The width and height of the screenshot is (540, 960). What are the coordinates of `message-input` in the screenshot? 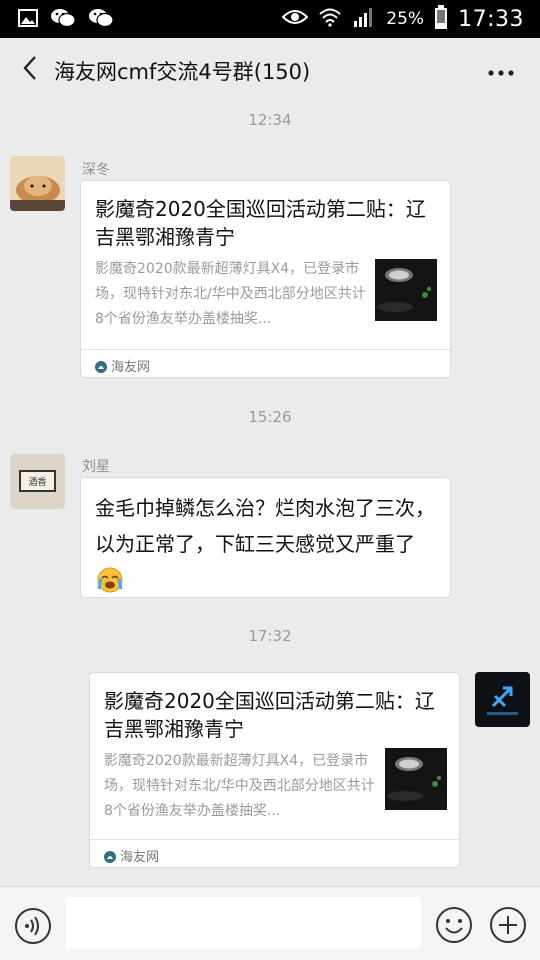 It's located at (243, 923).